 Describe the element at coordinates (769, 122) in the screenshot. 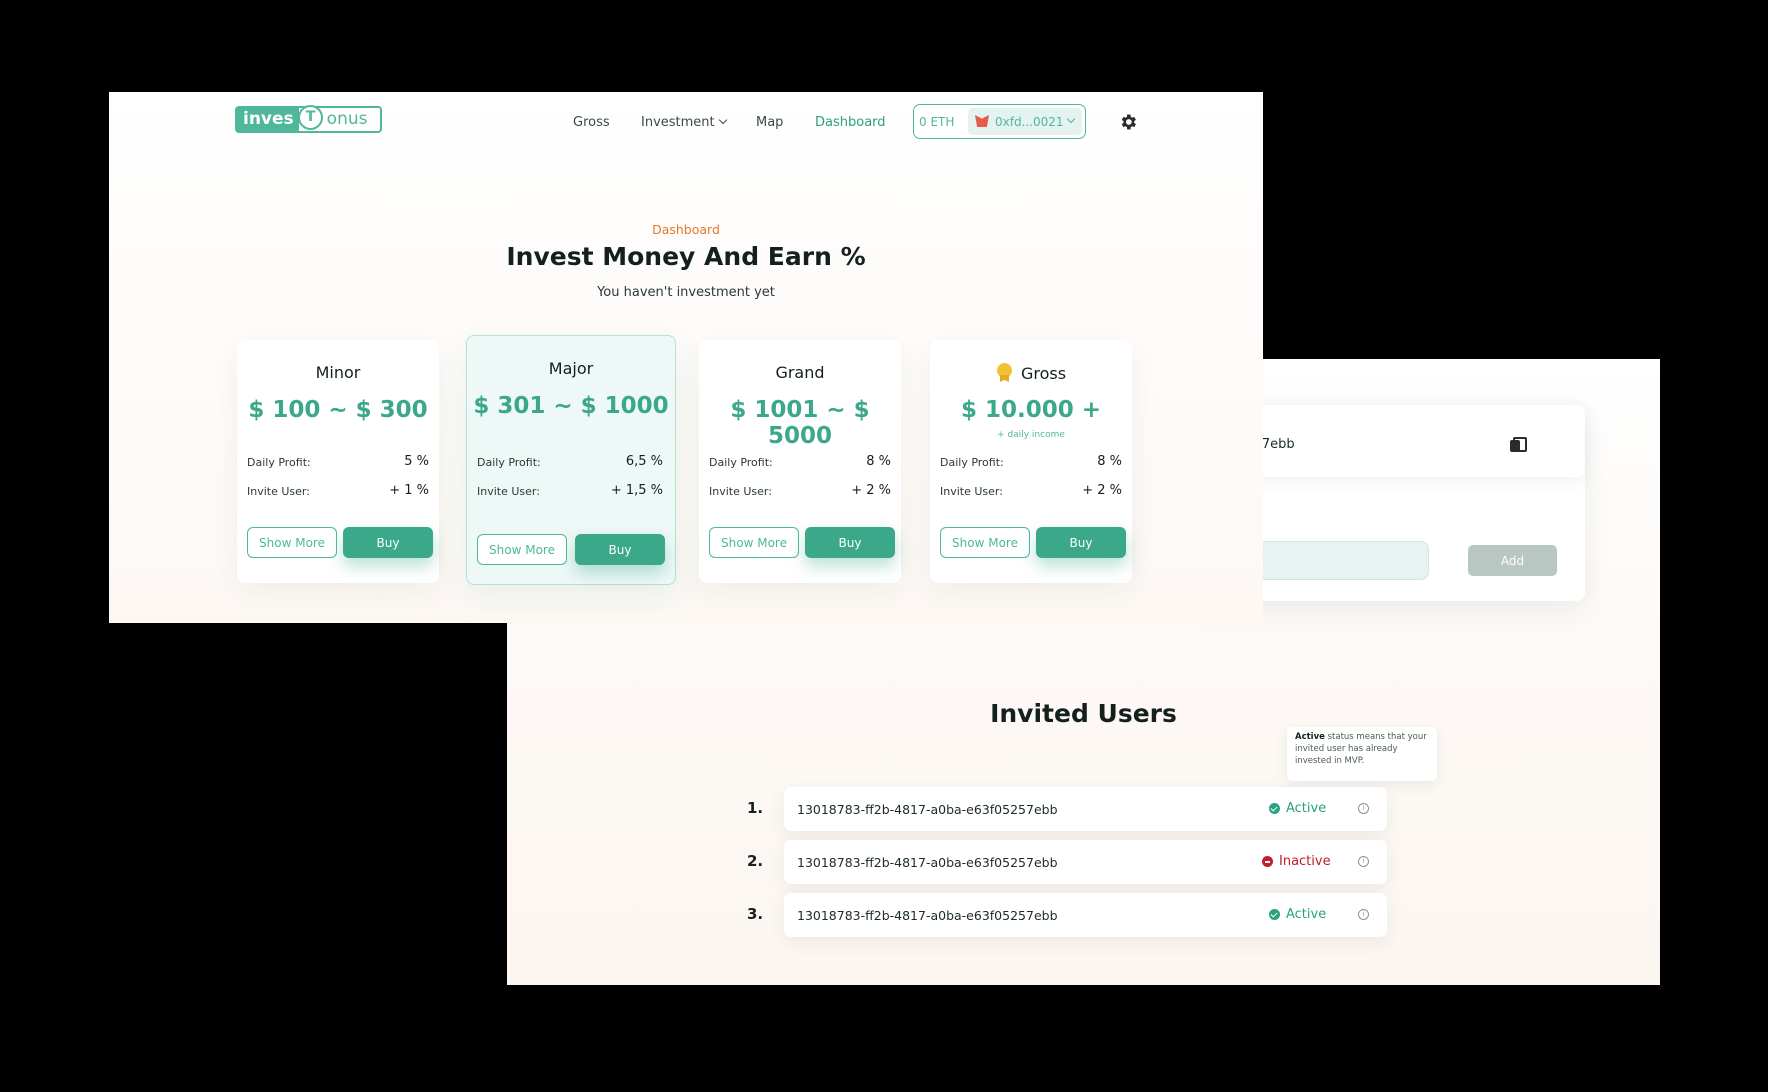

I see `nav-item-map: Map` at that location.